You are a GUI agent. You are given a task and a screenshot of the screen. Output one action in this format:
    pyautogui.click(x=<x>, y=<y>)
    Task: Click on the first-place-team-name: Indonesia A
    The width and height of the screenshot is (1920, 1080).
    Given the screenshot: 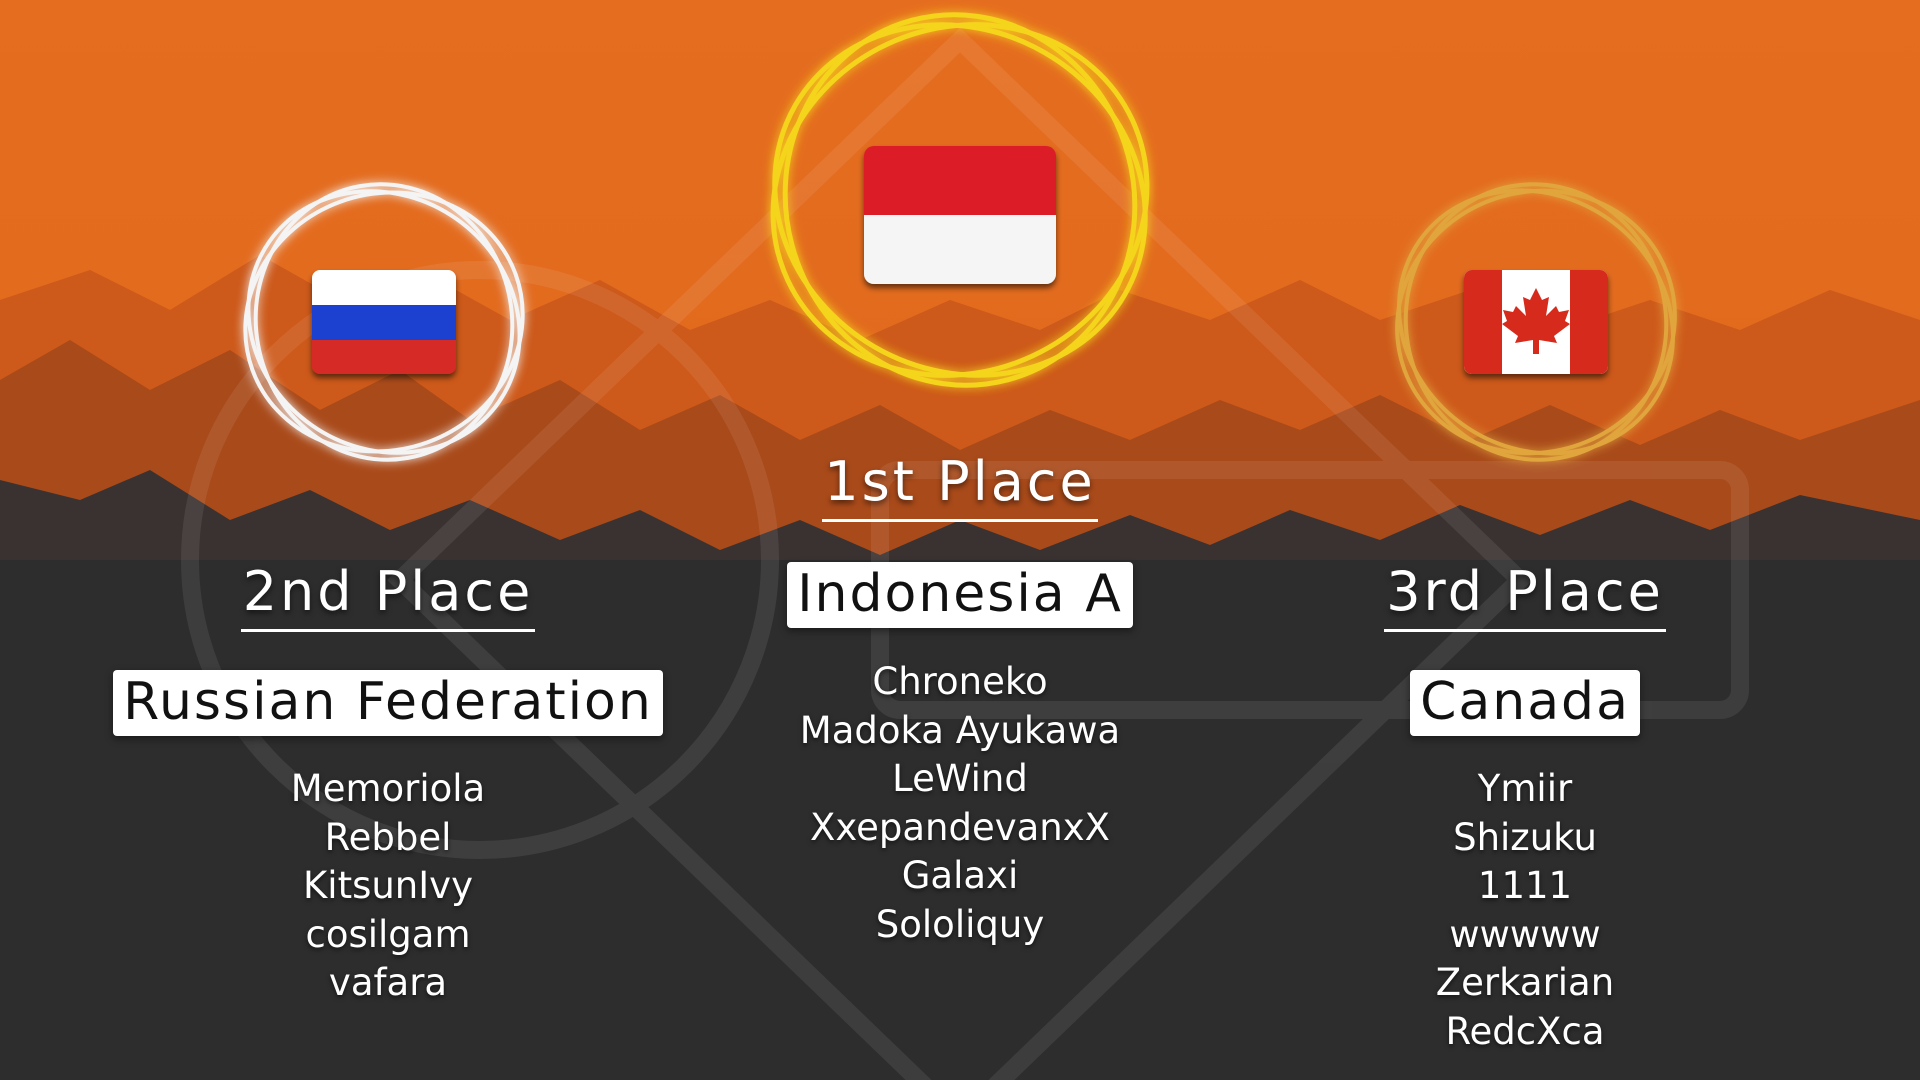 What is the action you would take?
    pyautogui.click(x=960, y=595)
    